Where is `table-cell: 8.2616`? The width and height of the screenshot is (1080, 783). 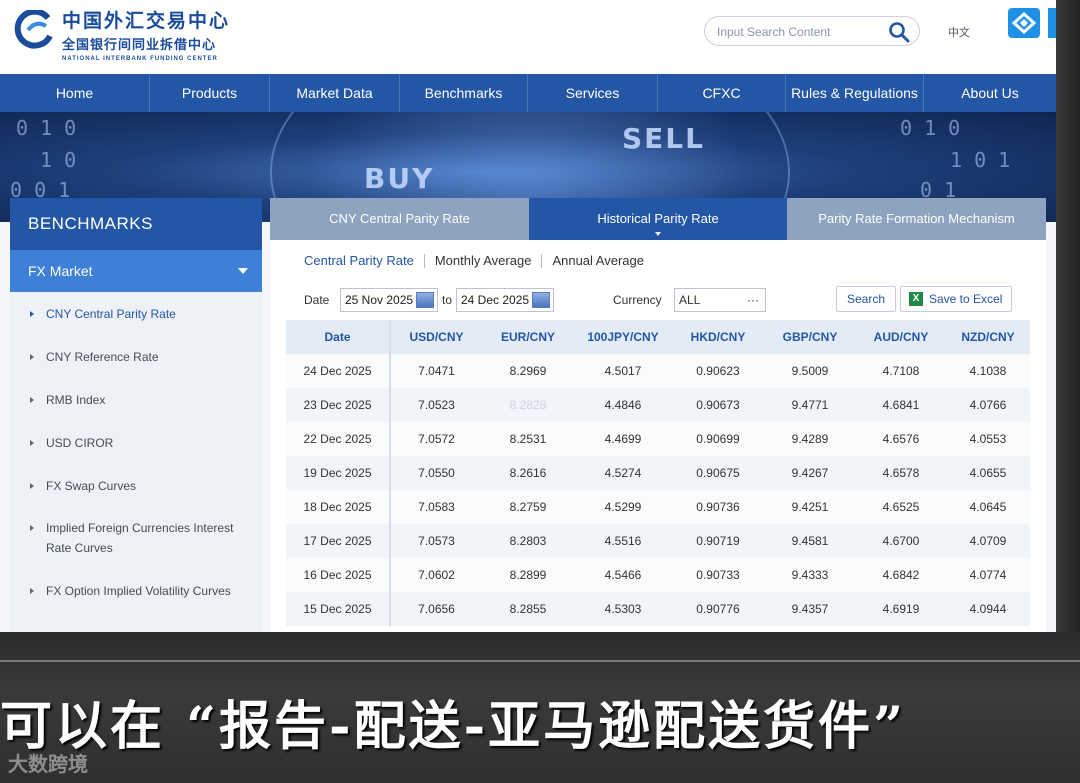 table-cell: 8.2616 is located at coordinates (528, 473).